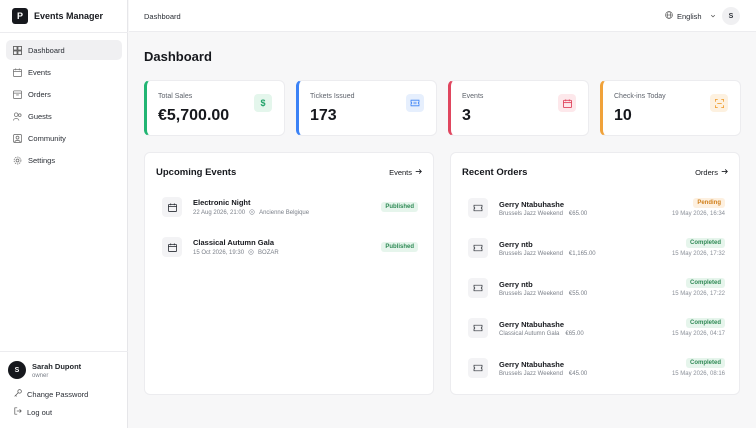  I want to click on events-link-label: Events, so click(400, 172).